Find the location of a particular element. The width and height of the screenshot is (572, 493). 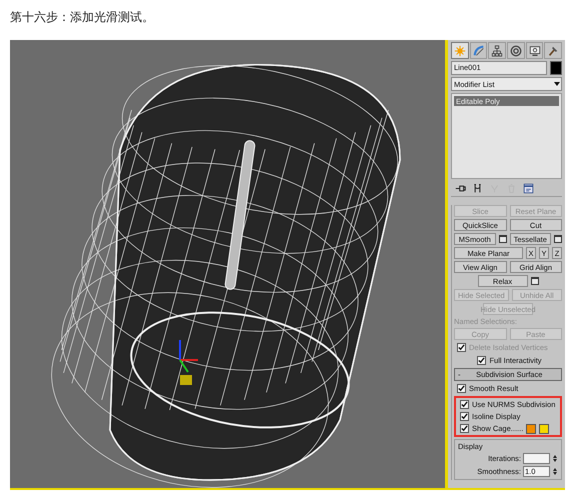

transform-gizmo-icon is located at coordinates (188, 362).